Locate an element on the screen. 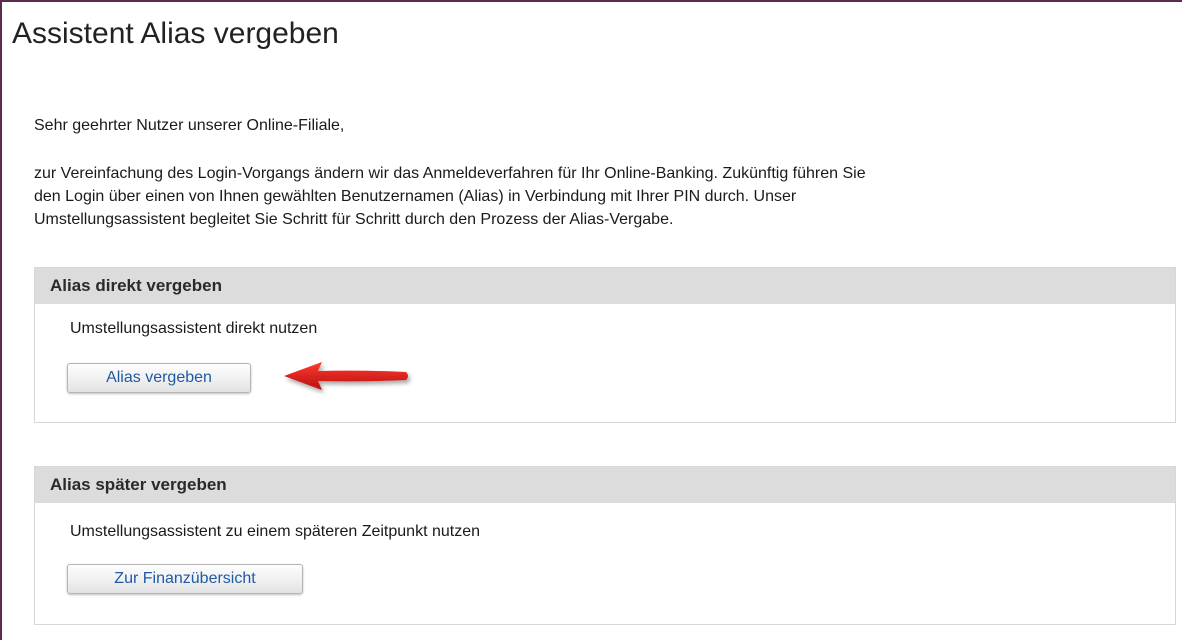 The height and width of the screenshot is (640, 1182). panel-heading: Alias direkt vergeben is located at coordinates (605, 286).